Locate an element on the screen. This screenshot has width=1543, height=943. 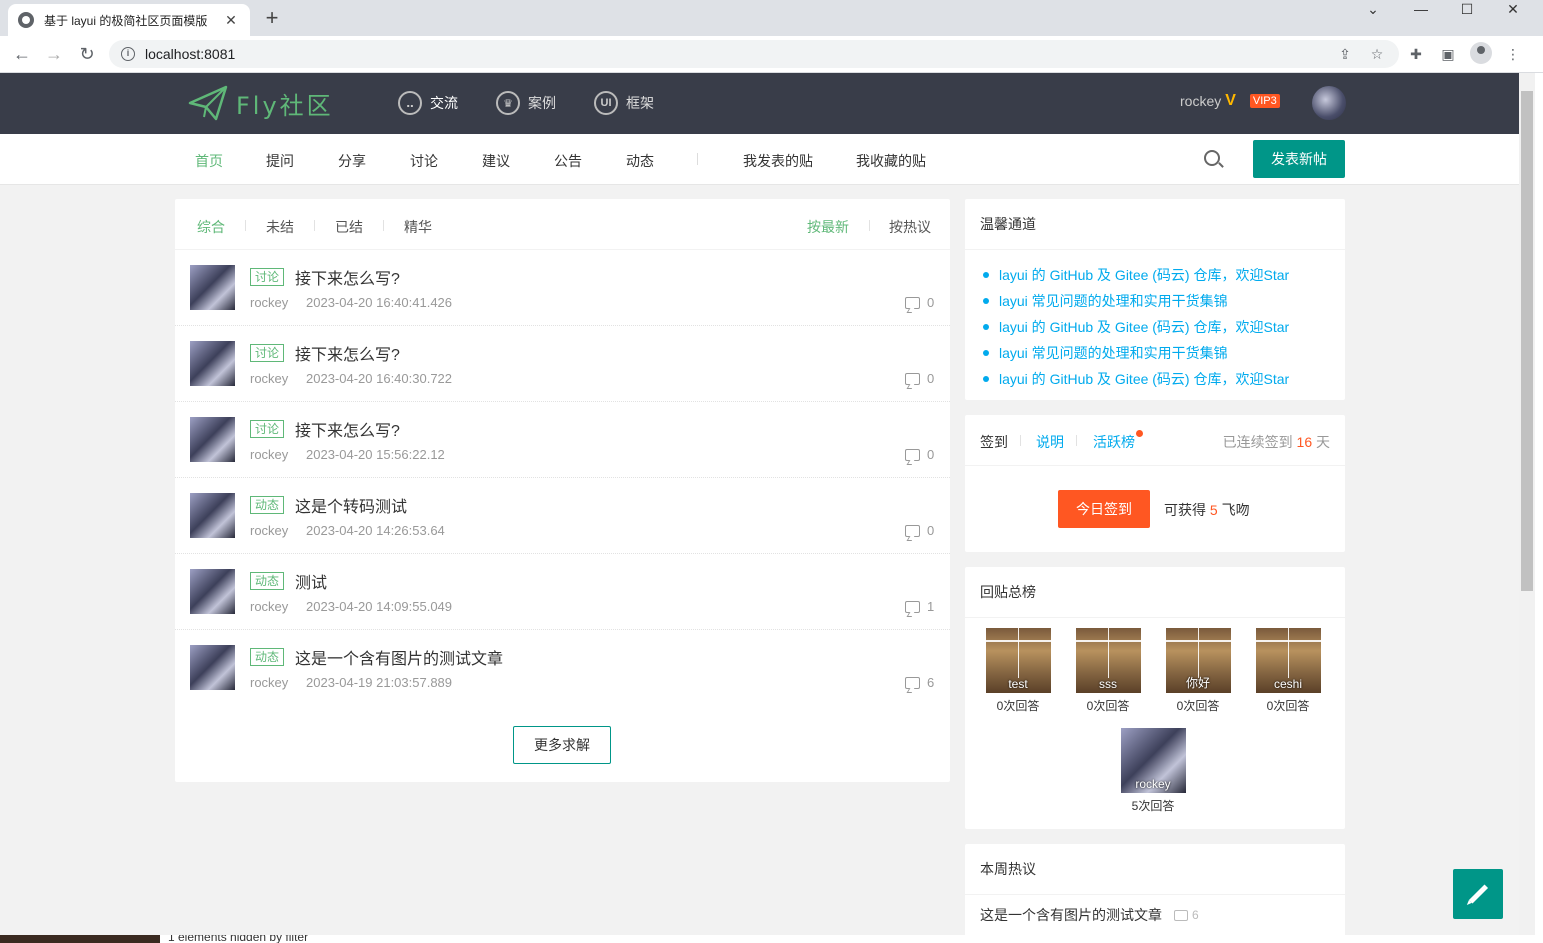
tab-active-rank: 活跃榜 is located at coordinates (1114, 442).